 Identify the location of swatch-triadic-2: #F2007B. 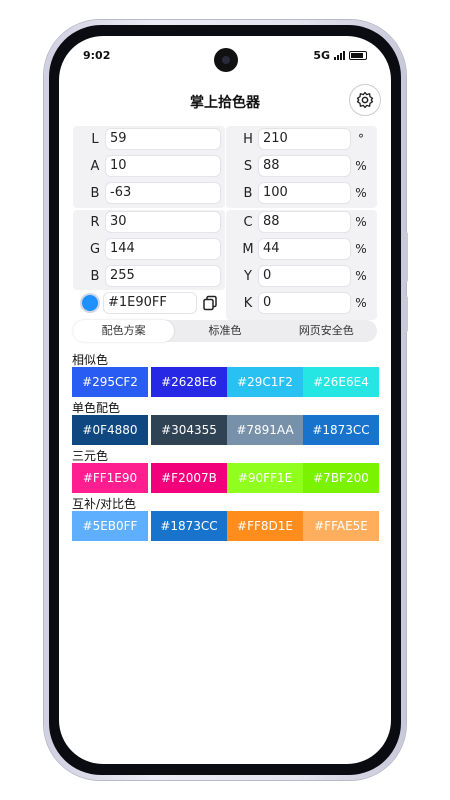
(189, 478).